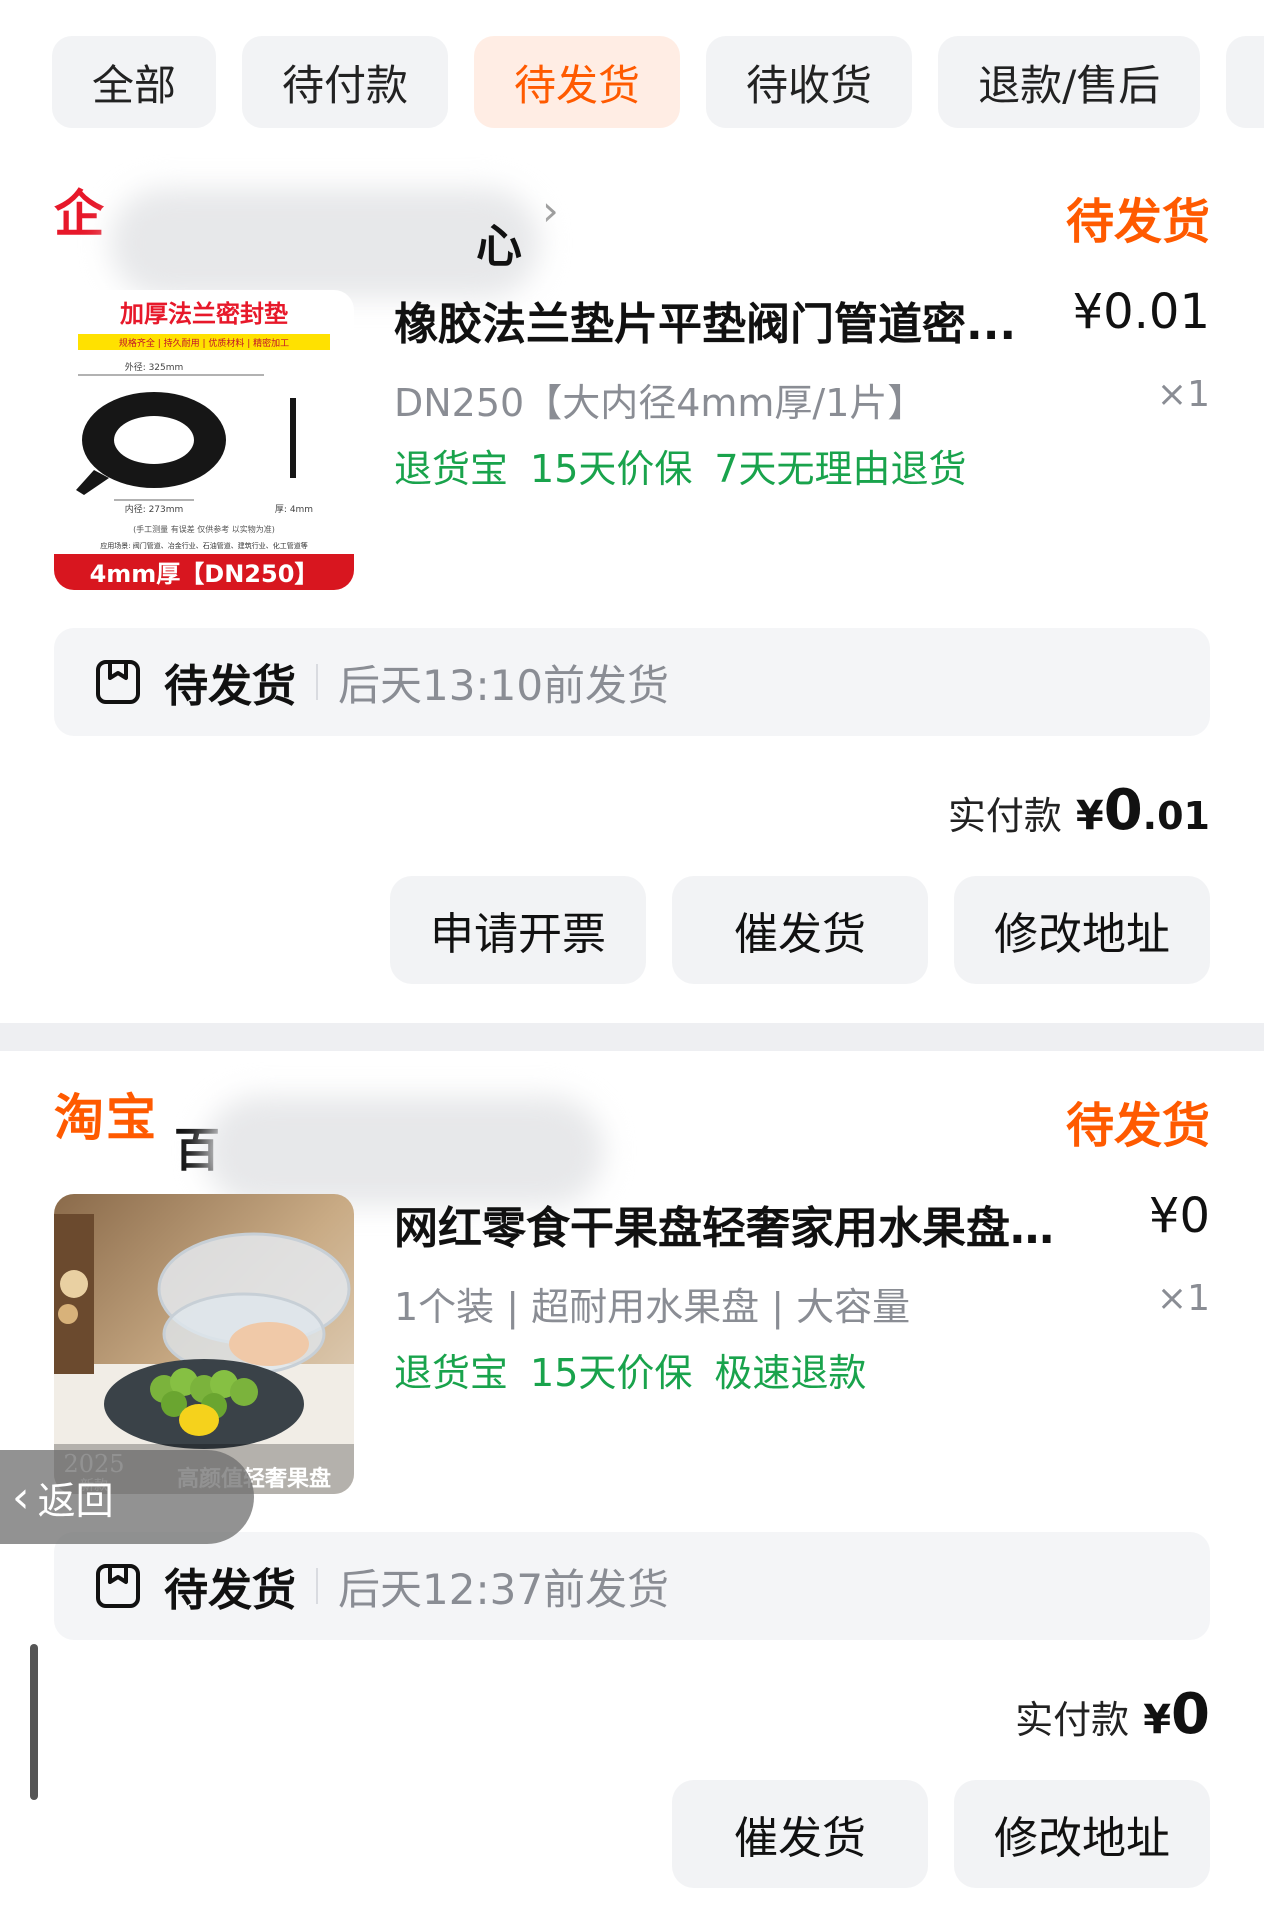 This screenshot has height=1905, width=1264. I want to click on order-actions: 申请开票 催发货 修改地址, so click(800, 930).